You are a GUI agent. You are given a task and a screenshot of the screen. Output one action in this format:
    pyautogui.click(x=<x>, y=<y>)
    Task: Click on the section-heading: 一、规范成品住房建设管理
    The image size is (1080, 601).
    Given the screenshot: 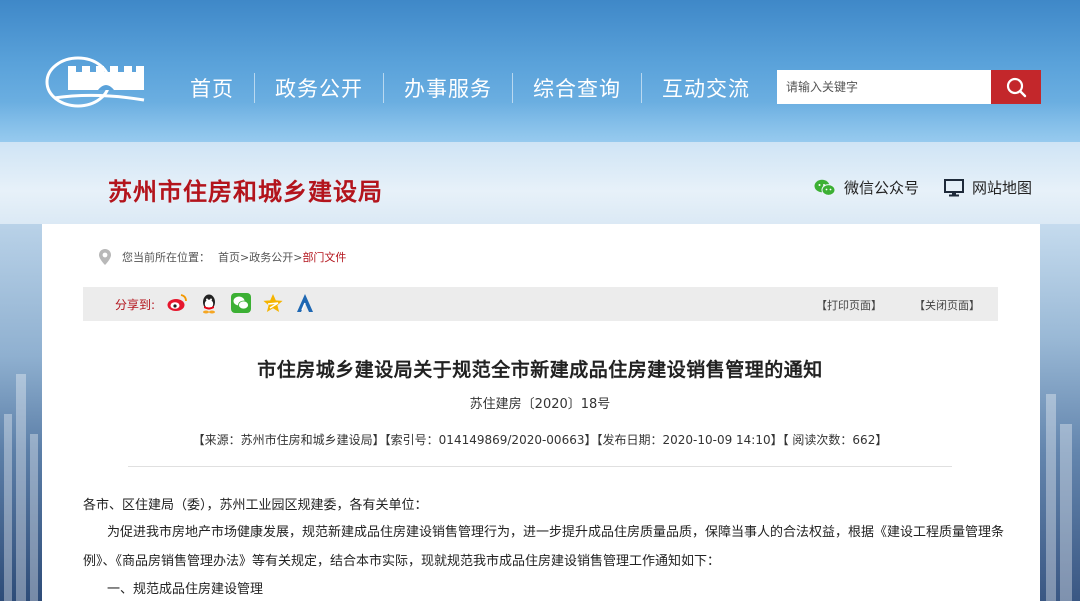 What is the action you would take?
    pyautogui.click(x=185, y=589)
    